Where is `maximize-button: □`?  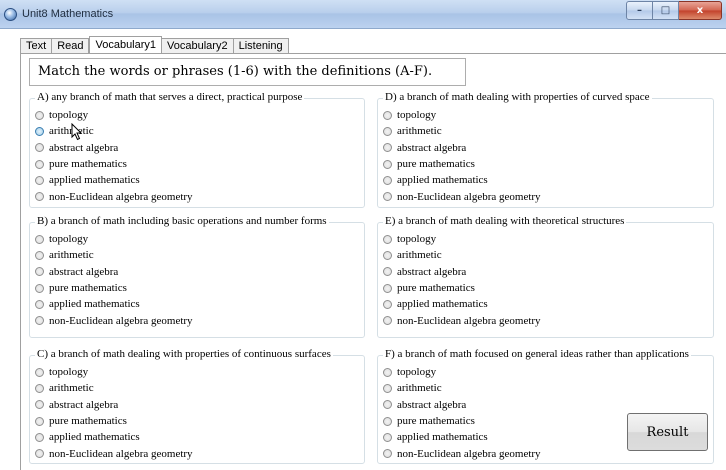 maximize-button: □ is located at coordinates (666, 10).